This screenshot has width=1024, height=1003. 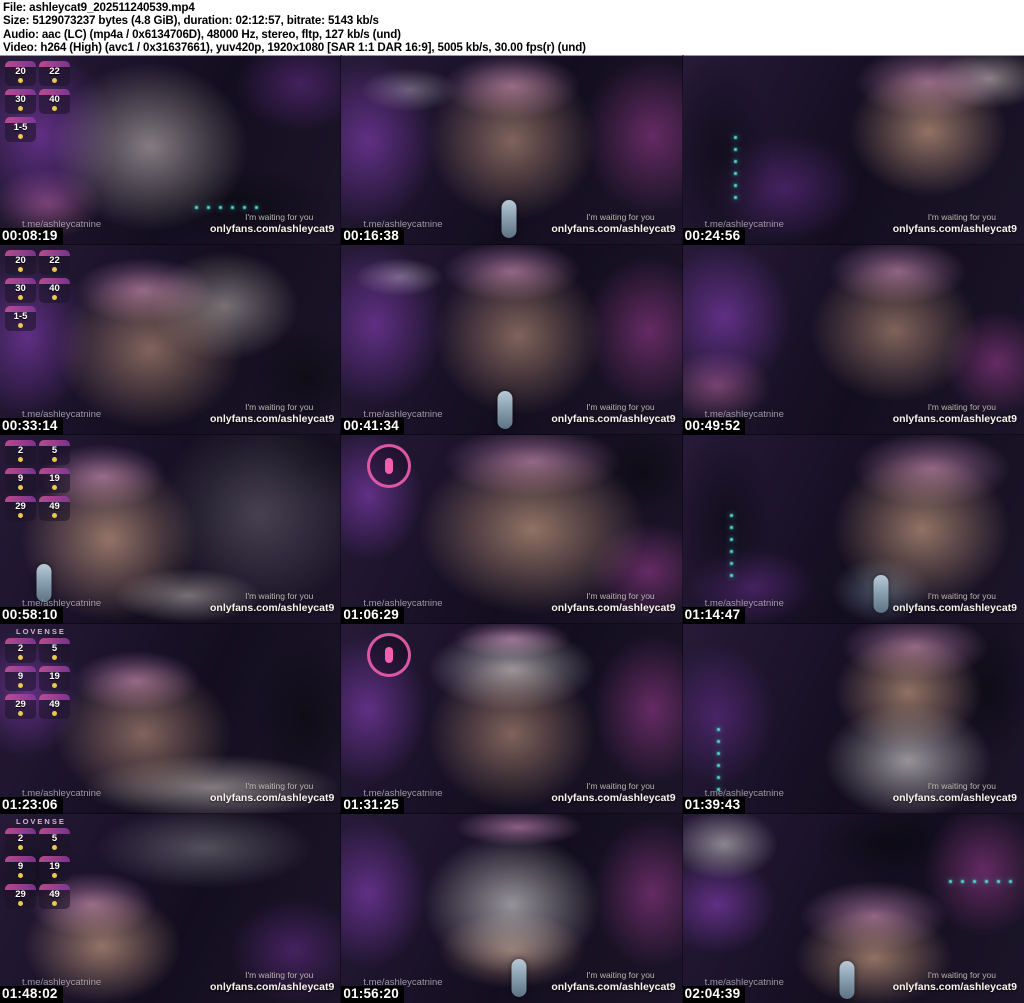 What do you see at coordinates (20, 99) in the screenshot?
I see `tip-badge-amount: 30` at bounding box center [20, 99].